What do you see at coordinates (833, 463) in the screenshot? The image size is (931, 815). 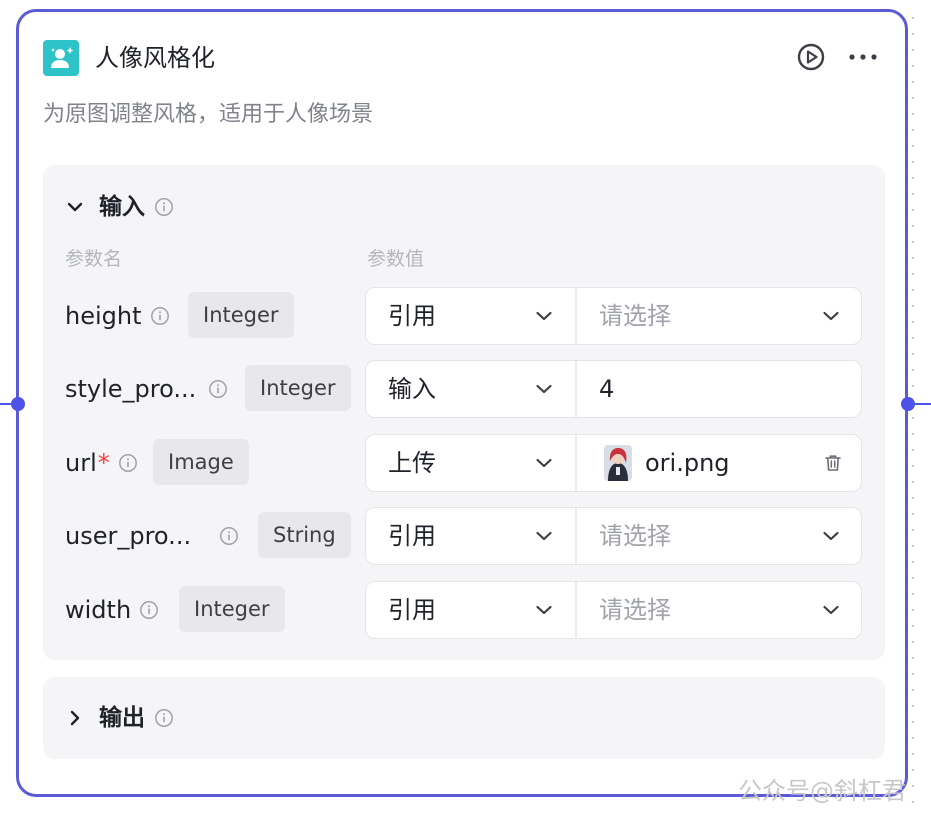 I see `trash-icon` at bounding box center [833, 463].